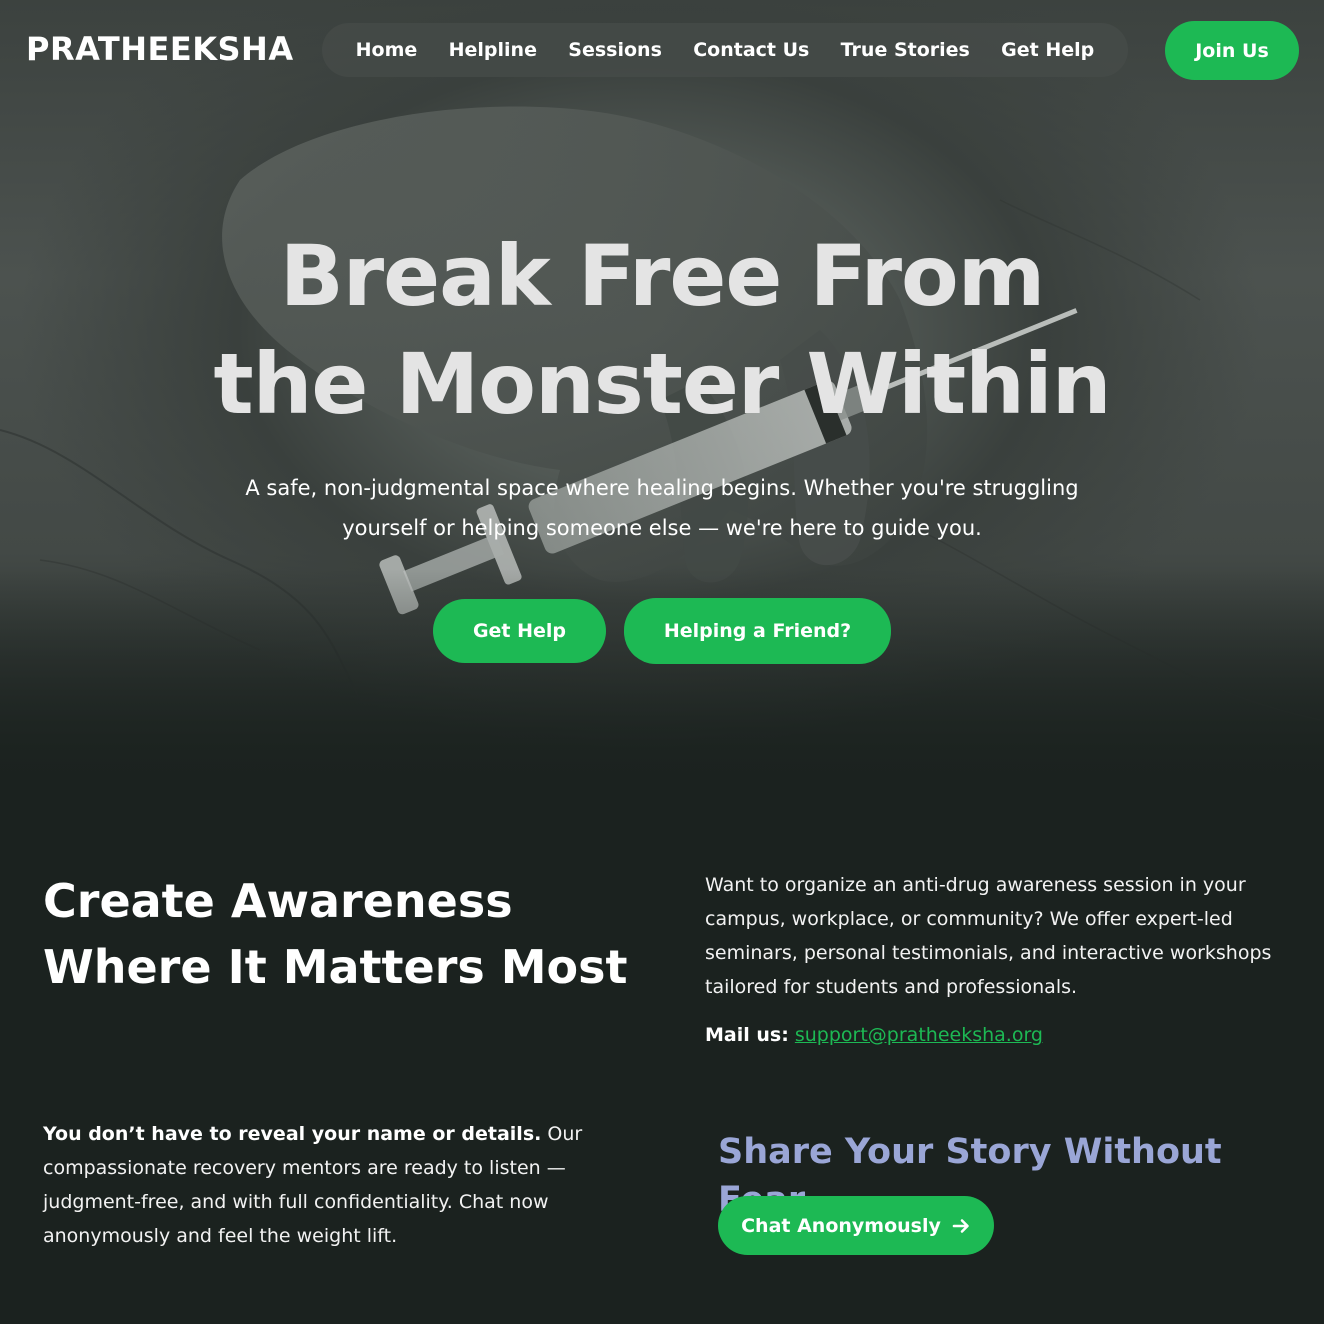 Image resolution: width=1324 pixels, height=1324 pixels. Describe the element at coordinates (841, 1225) in the screenshot. I see `chat-anonymously-label: Chat Anonymously` at that location.